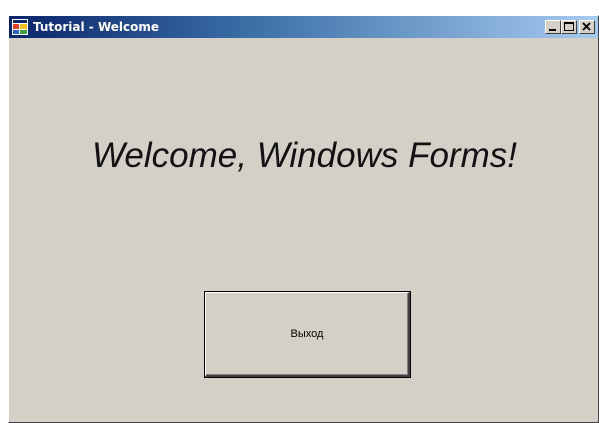 This screenshot has height=423, width=599. I want to click on app-icon, so click(20, 27).